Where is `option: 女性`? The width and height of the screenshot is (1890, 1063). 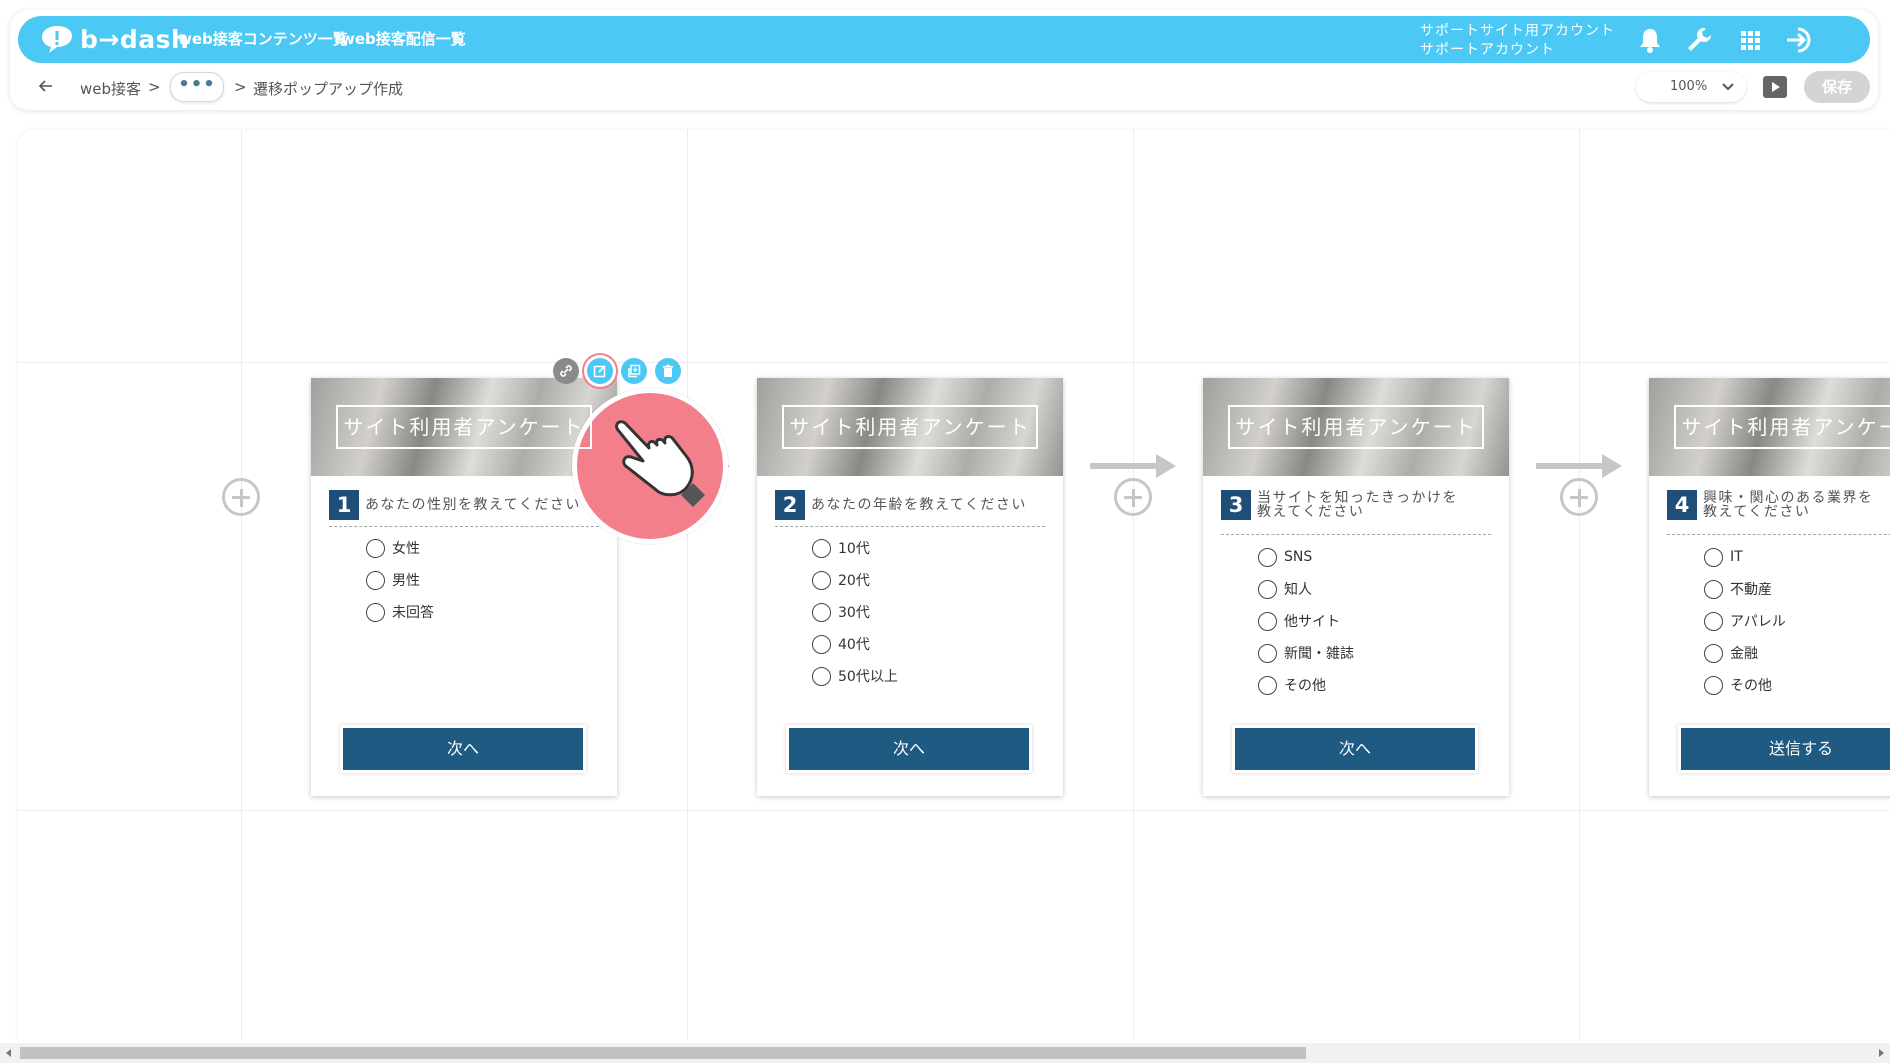 option: 女性 is located at coordinates (400, 548).